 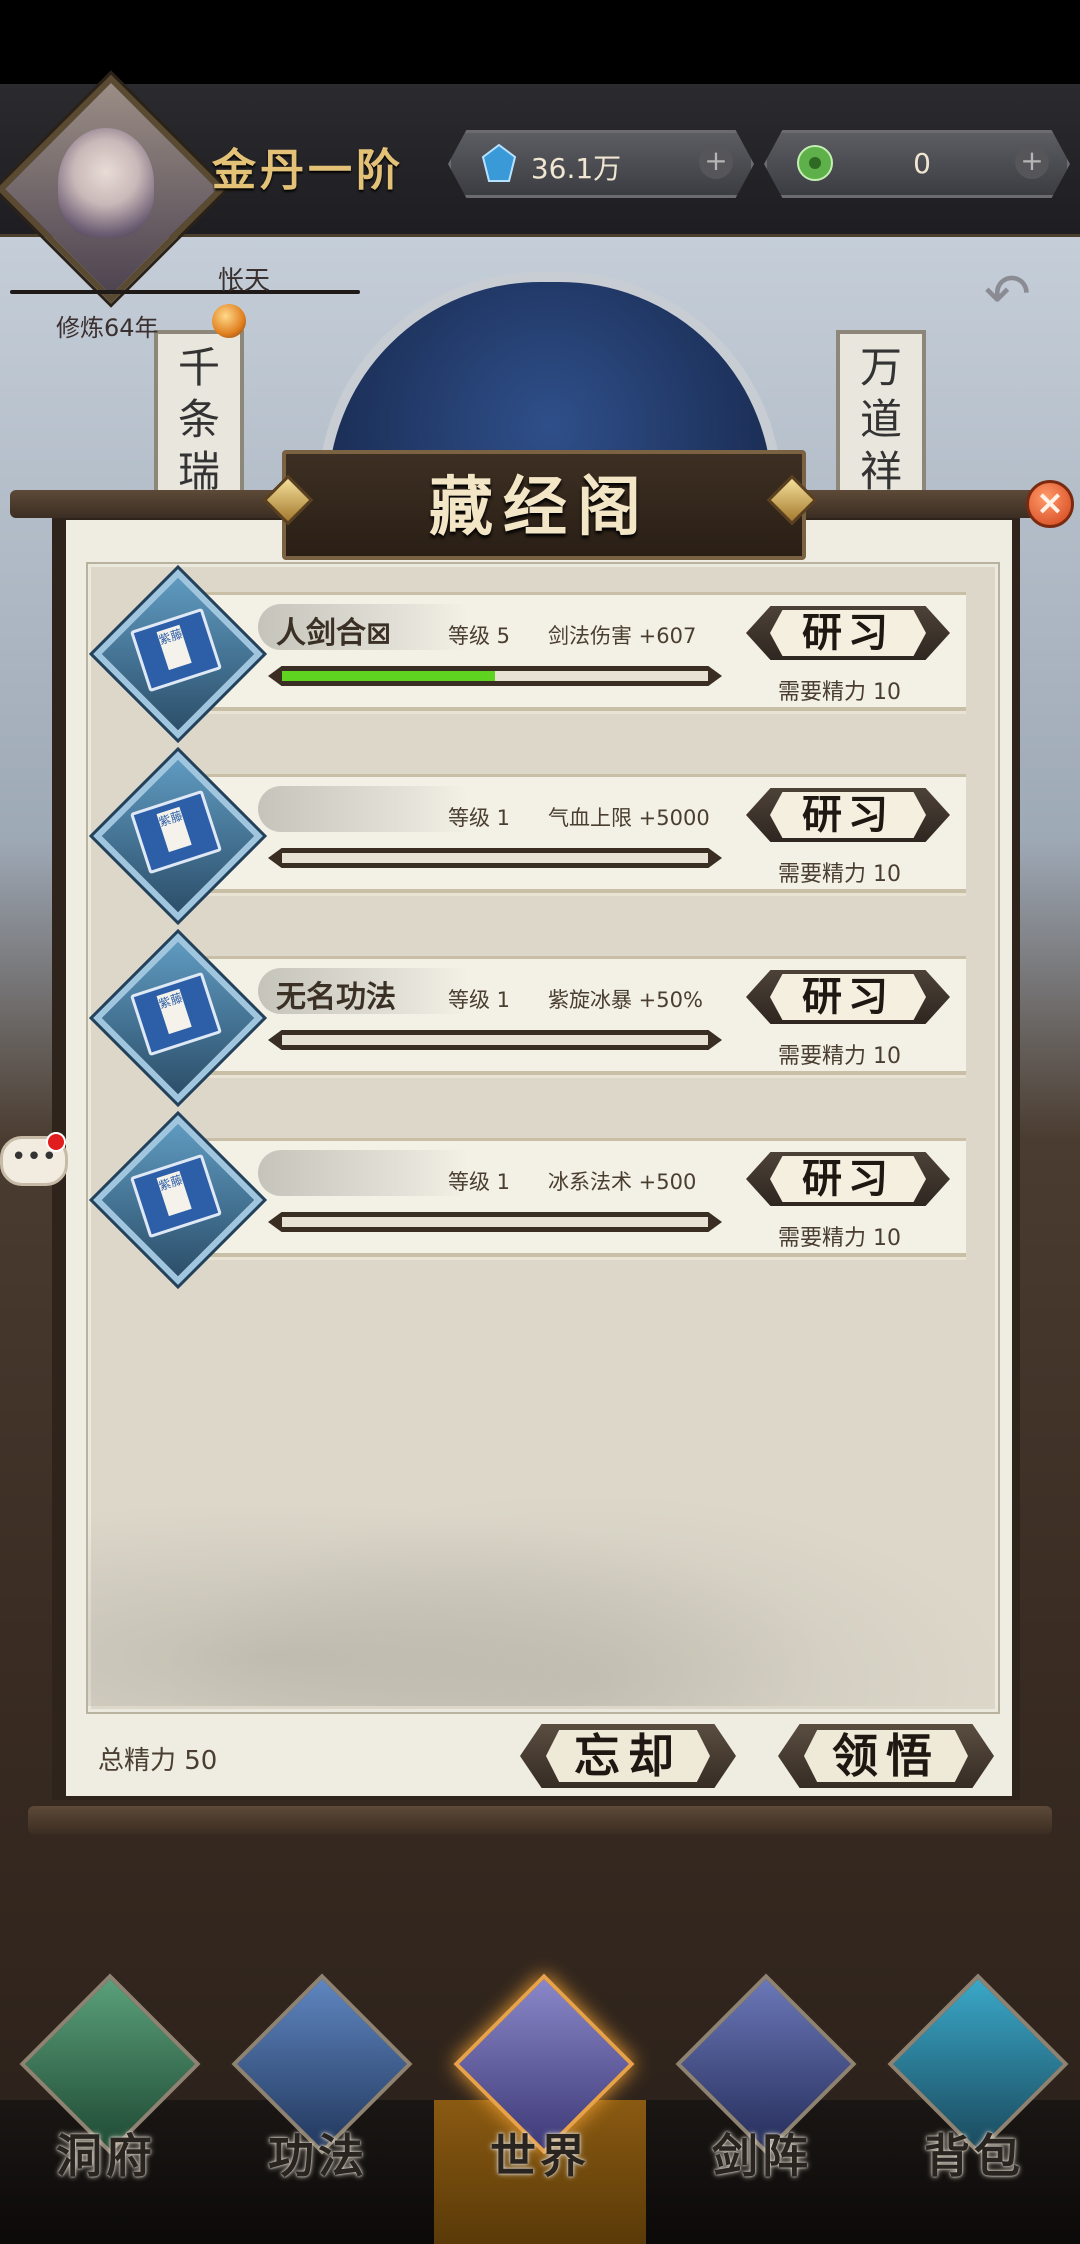 I want to click on nav-label: 功法, so click(x=318, y=2156).